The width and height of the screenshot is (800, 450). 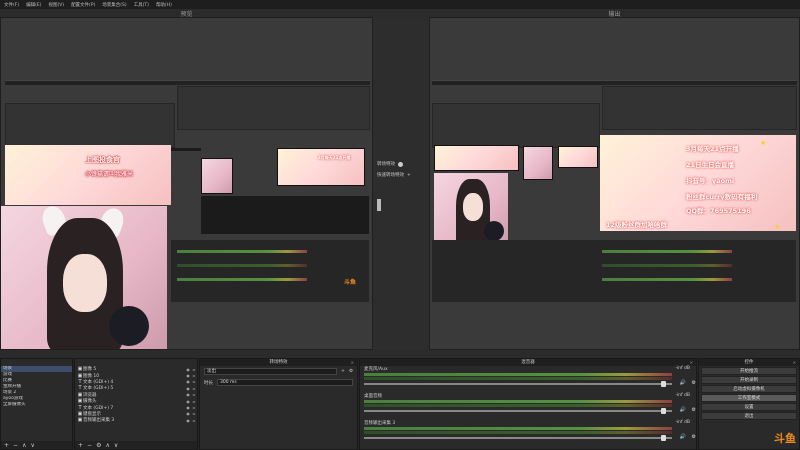 What do you see at coordinates (89, 445) in the screenshot?
I see `remove-source-button: −` at bounding box center [89, 445].